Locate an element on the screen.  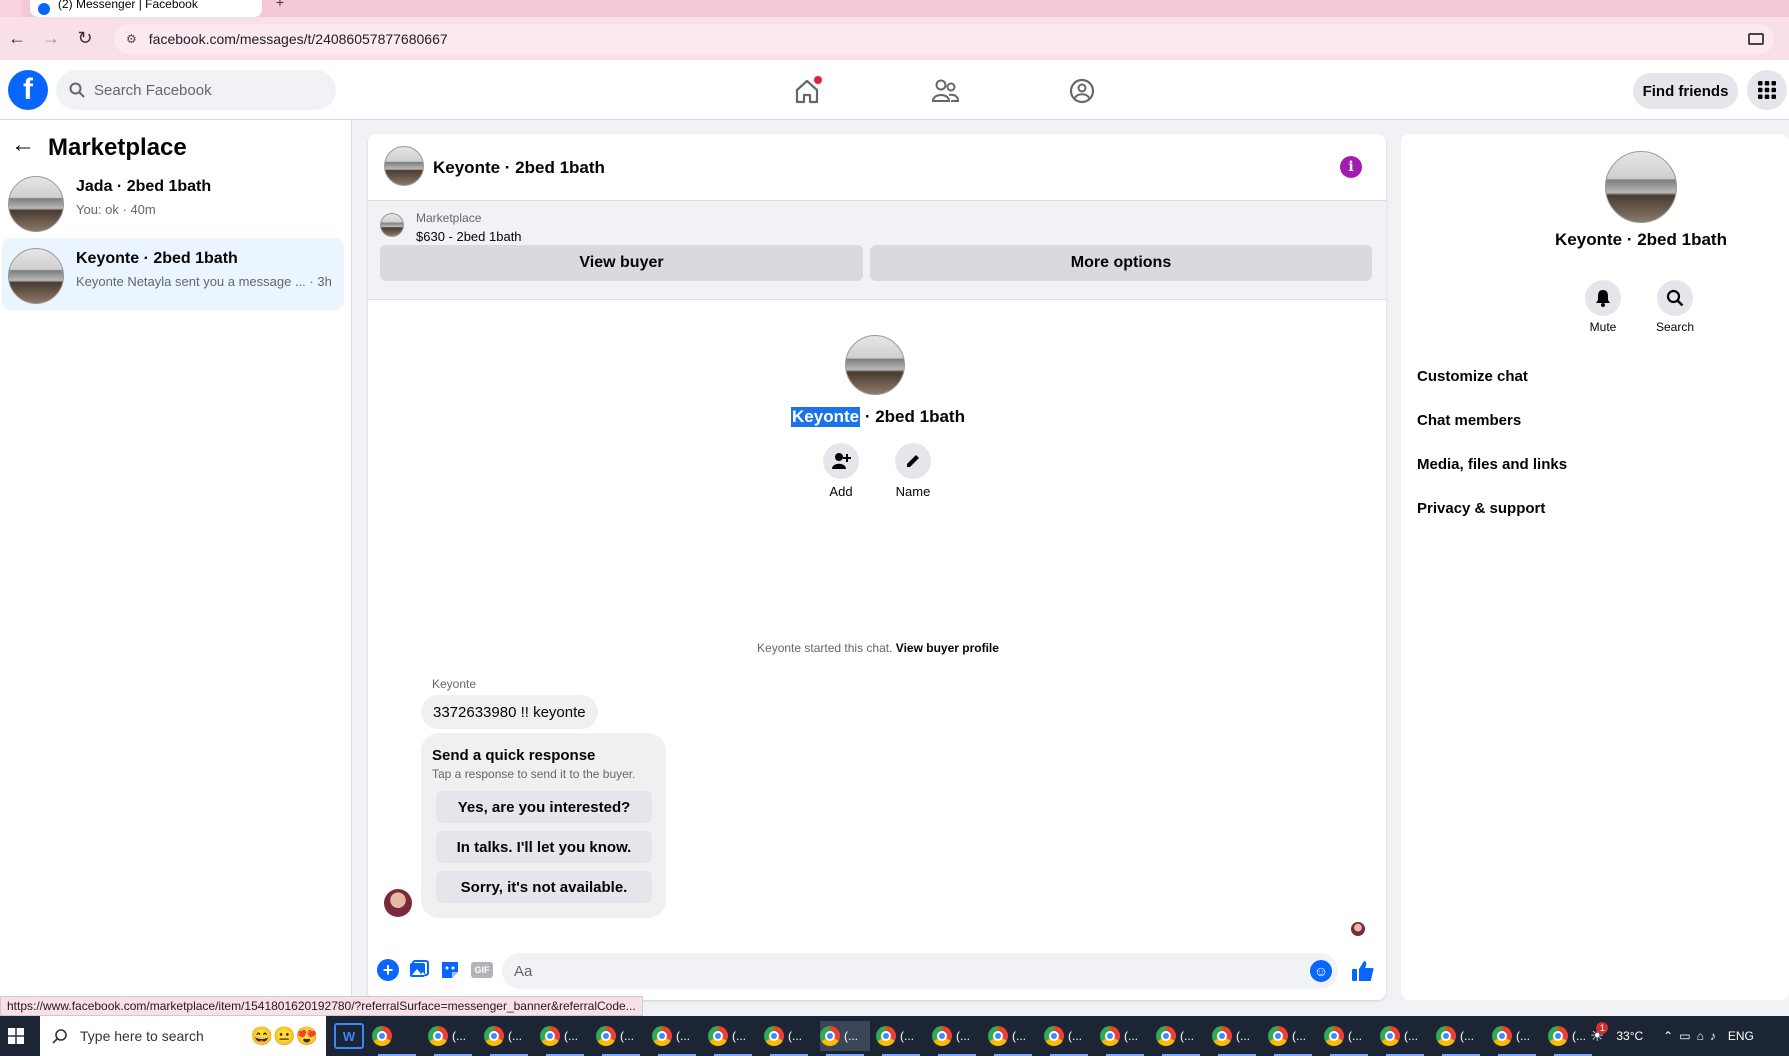
forward-icon: → is located at coordinates (51, 38).